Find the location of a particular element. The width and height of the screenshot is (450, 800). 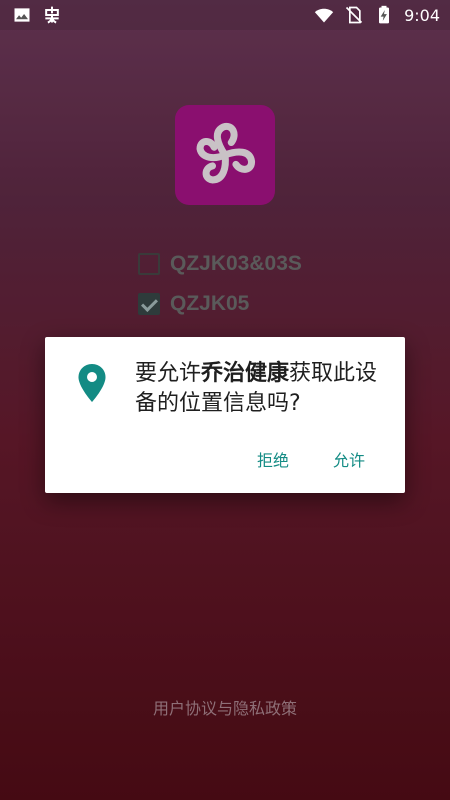

device-item-qzjk03: QZJK03&03S is located at coordinates (220, 264).